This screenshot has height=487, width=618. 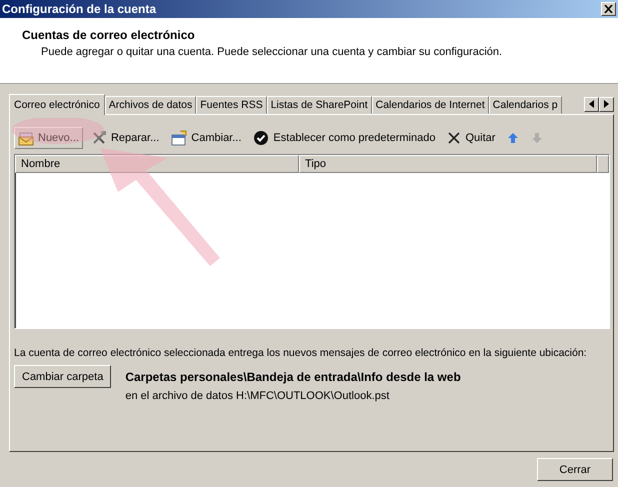 I want to click on folder-path: Carpetas personales\Bandeja de entrada\Info desde la web, so click(x=293, y=377).